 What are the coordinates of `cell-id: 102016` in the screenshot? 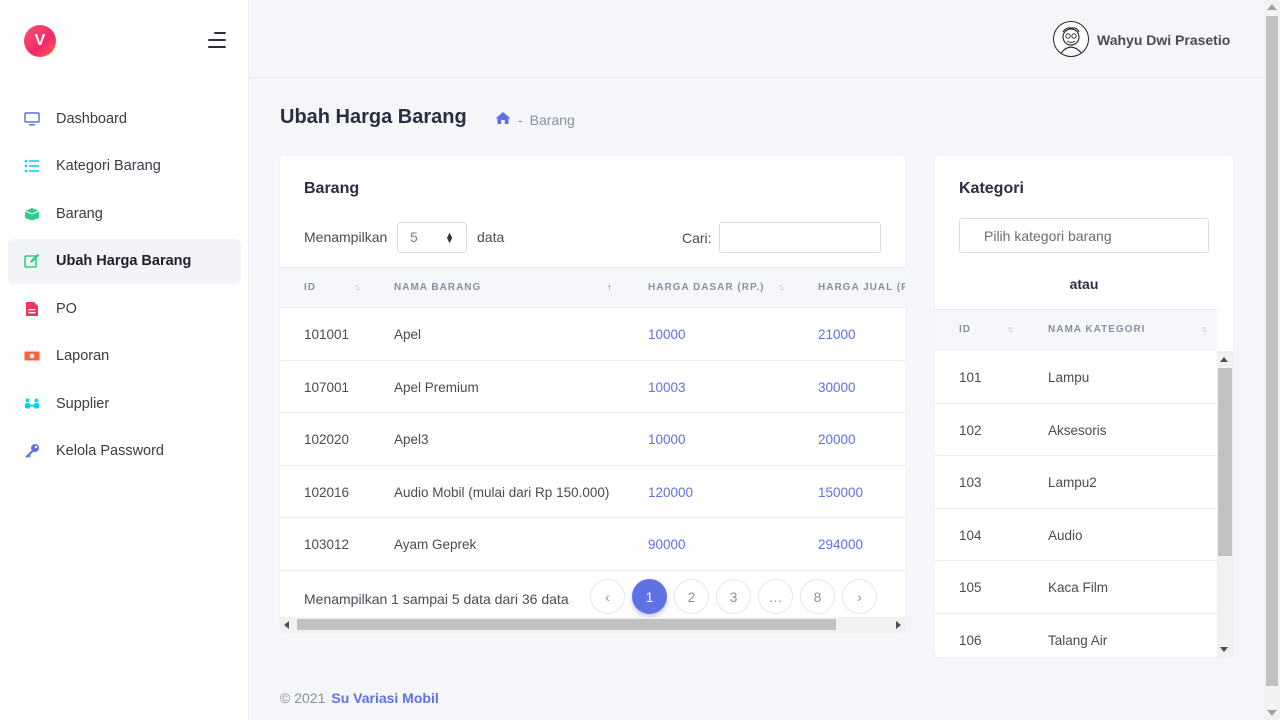 It's located at (327, 492).